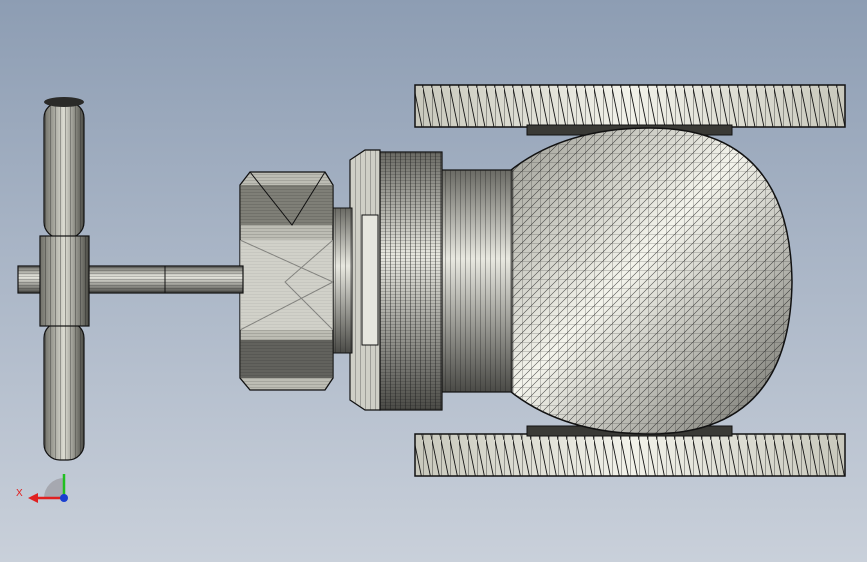 This screenshot has height=562, width=867. I want to click on z-axis, so click(64, 498).